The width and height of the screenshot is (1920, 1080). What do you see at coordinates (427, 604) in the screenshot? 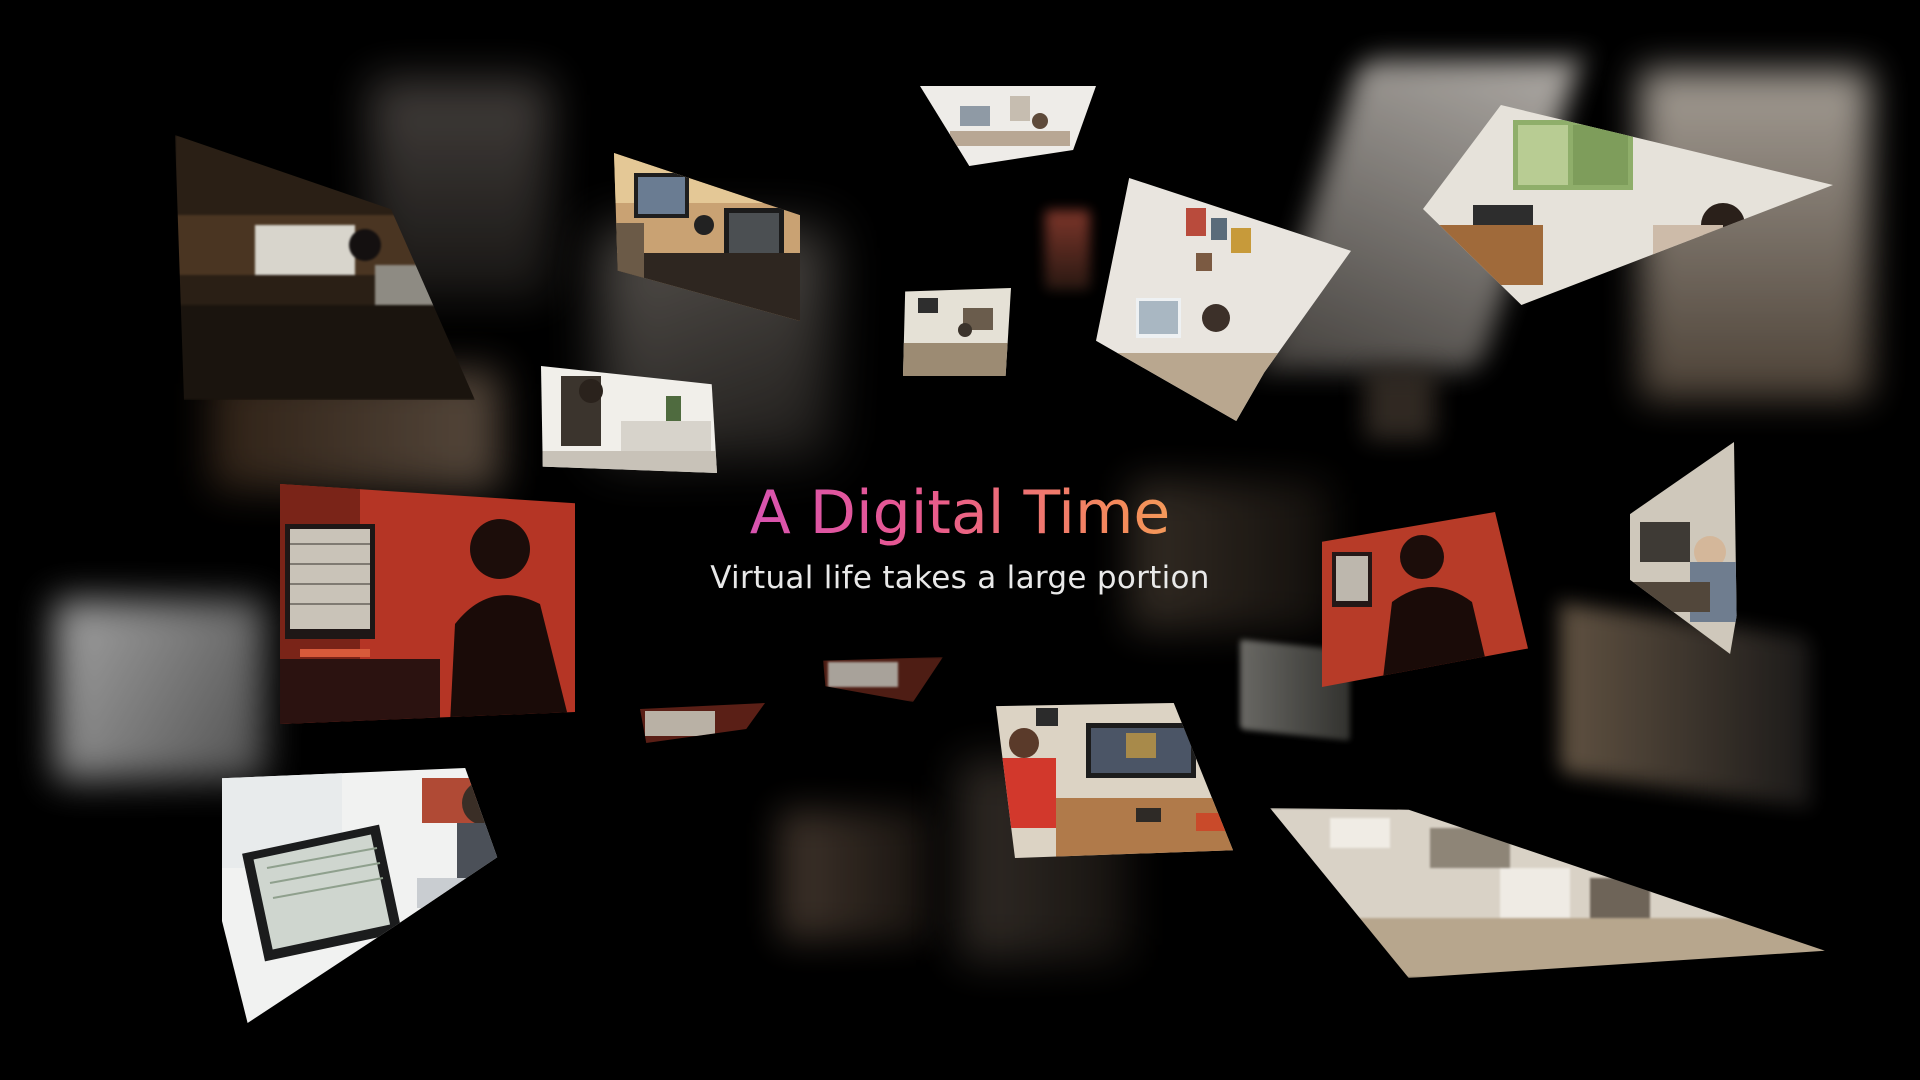
I see `photo-red-room-silhouette` at bounding box center [427, 604].